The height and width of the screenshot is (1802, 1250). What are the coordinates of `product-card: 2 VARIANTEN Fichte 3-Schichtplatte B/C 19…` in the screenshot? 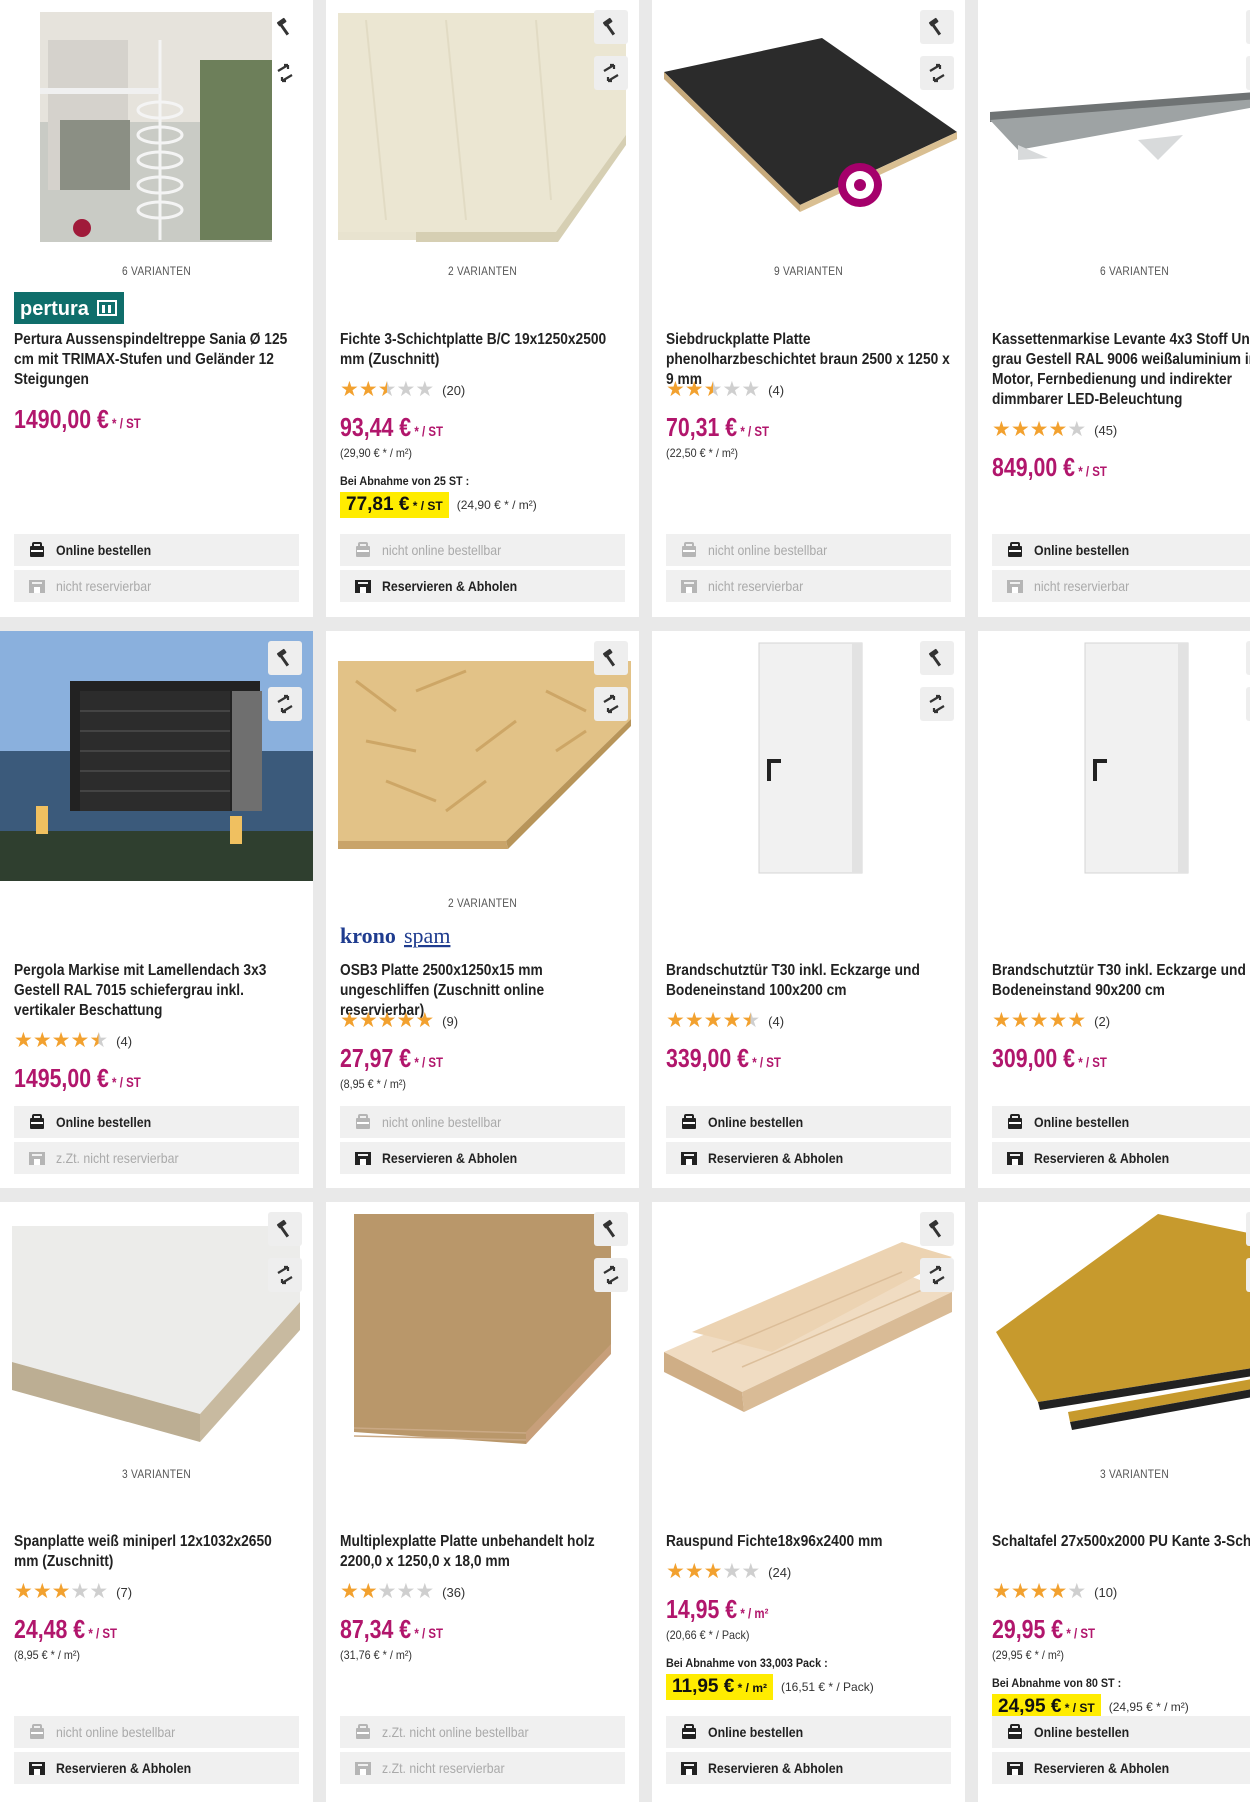 It's located at (482, 308).